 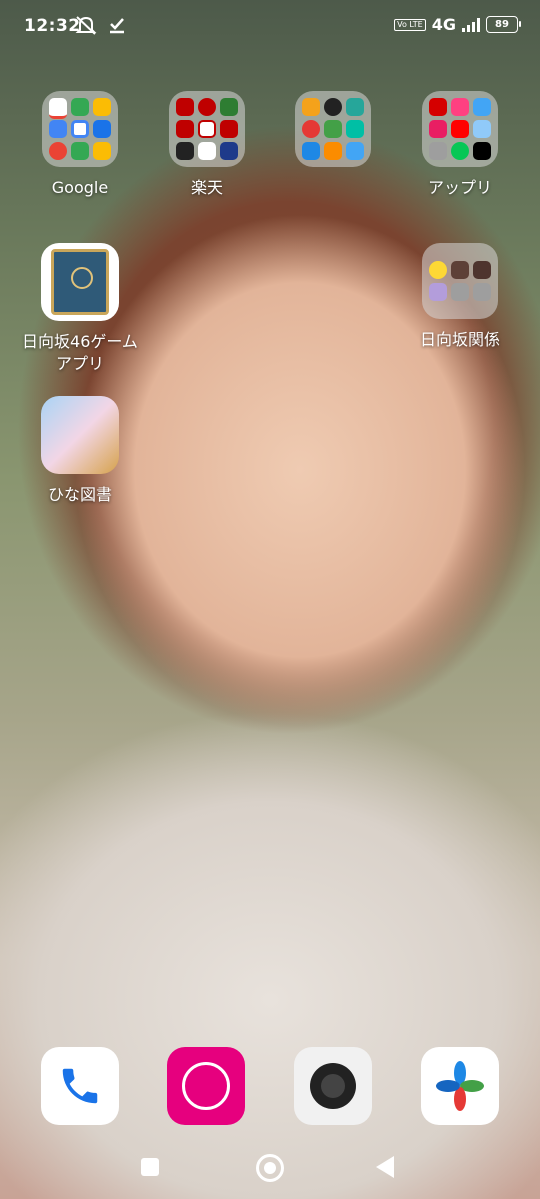 I want to click on folder-label: 楽天, so click(x=206, y=187).